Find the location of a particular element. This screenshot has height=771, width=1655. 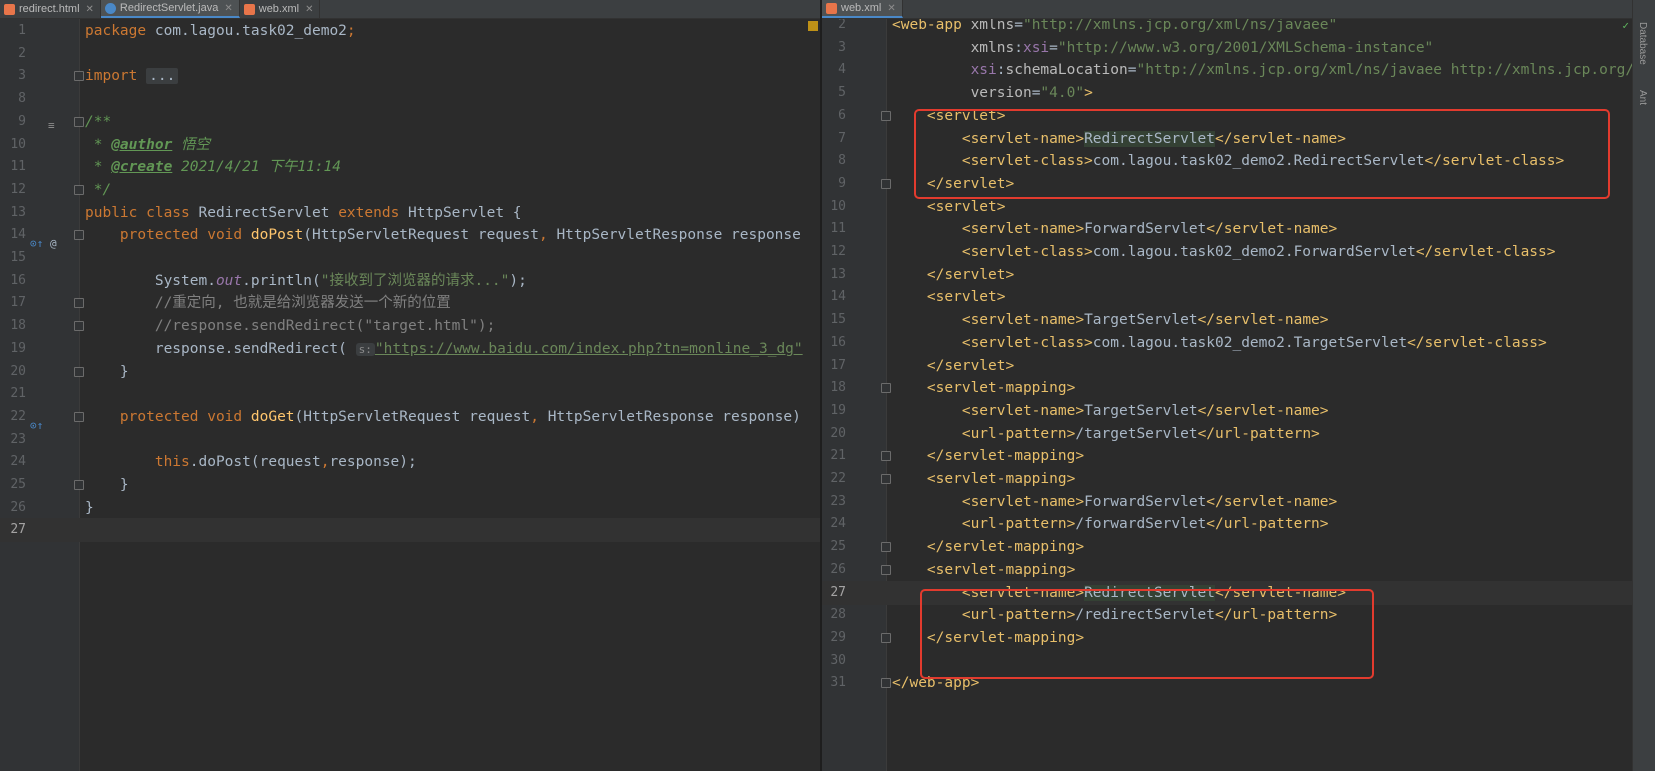

tab-web-xml: web.xml ✕ is located at coordinates (280, 9).